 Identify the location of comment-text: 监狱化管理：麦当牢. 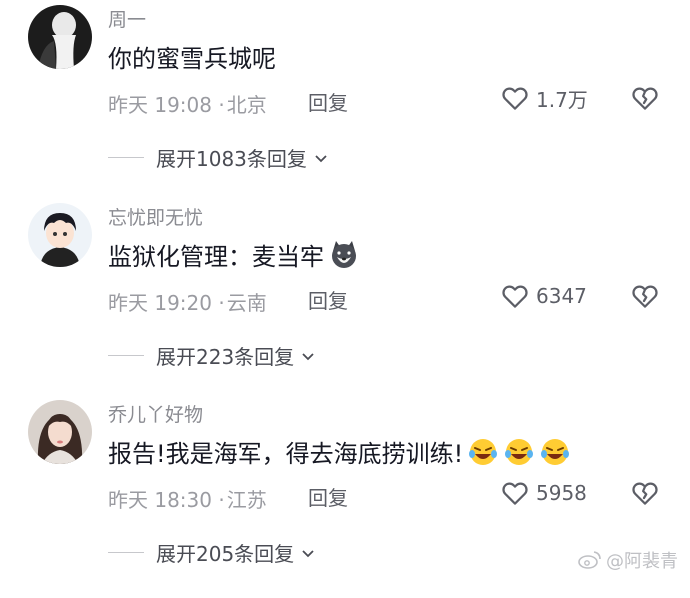
(234, 254).